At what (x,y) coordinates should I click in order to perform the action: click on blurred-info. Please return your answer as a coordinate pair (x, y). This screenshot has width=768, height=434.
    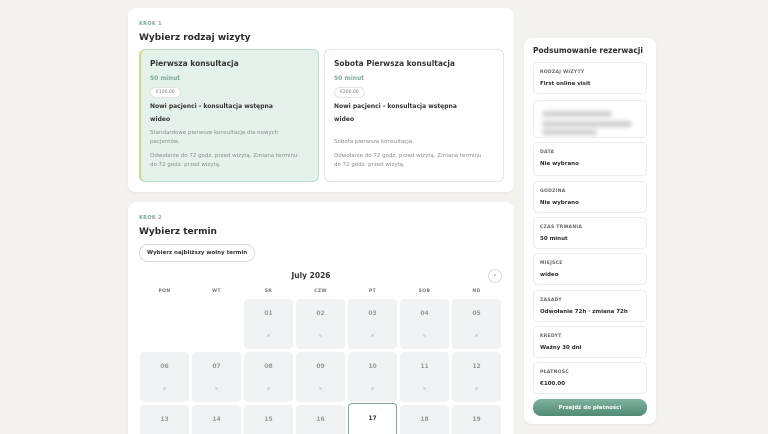
    Looking at the image, I should click on (590, 119).